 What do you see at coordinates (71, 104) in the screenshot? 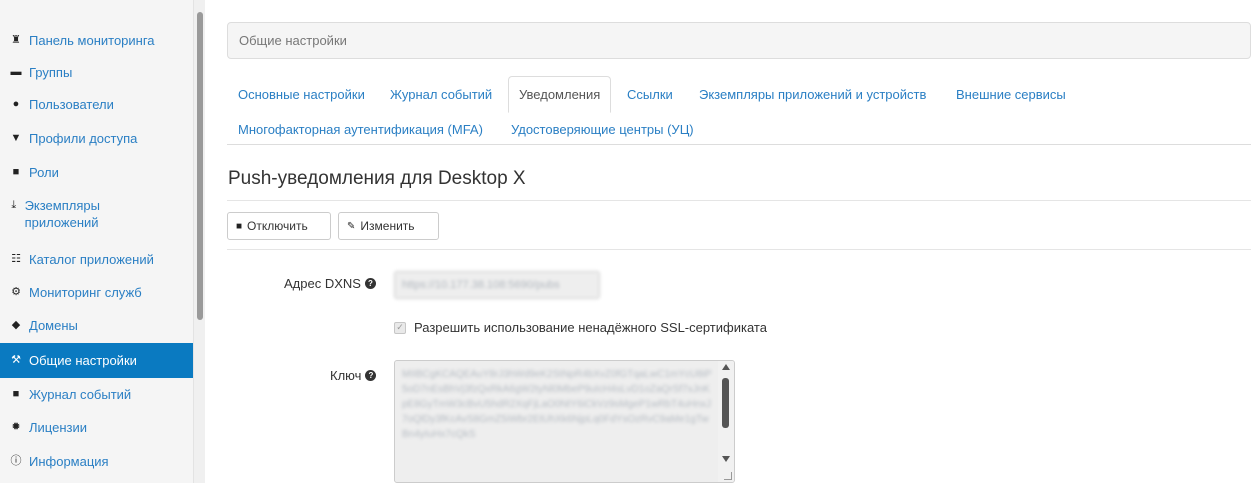
I see `sidebar-item-label: Пользователи` at bounding box center [71, 104].